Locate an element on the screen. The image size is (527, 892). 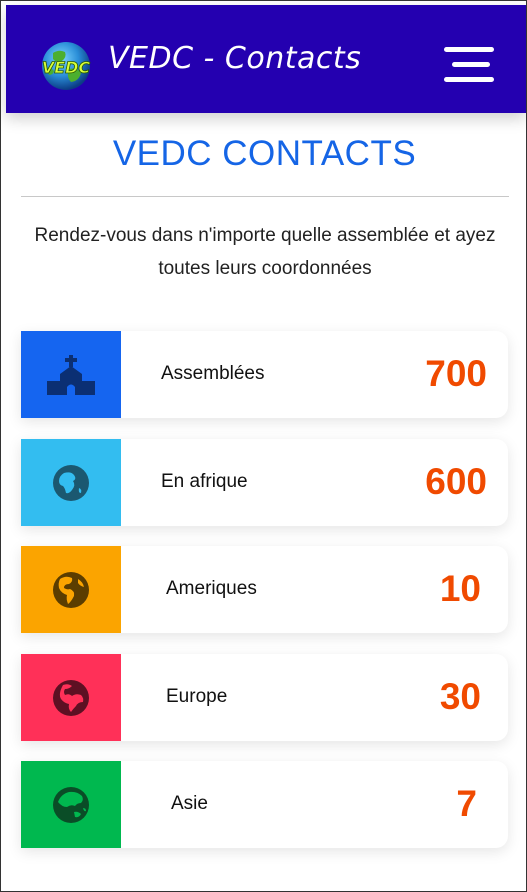
card-assemblees: Assemblées 700 is located at coordinates (264, 374).